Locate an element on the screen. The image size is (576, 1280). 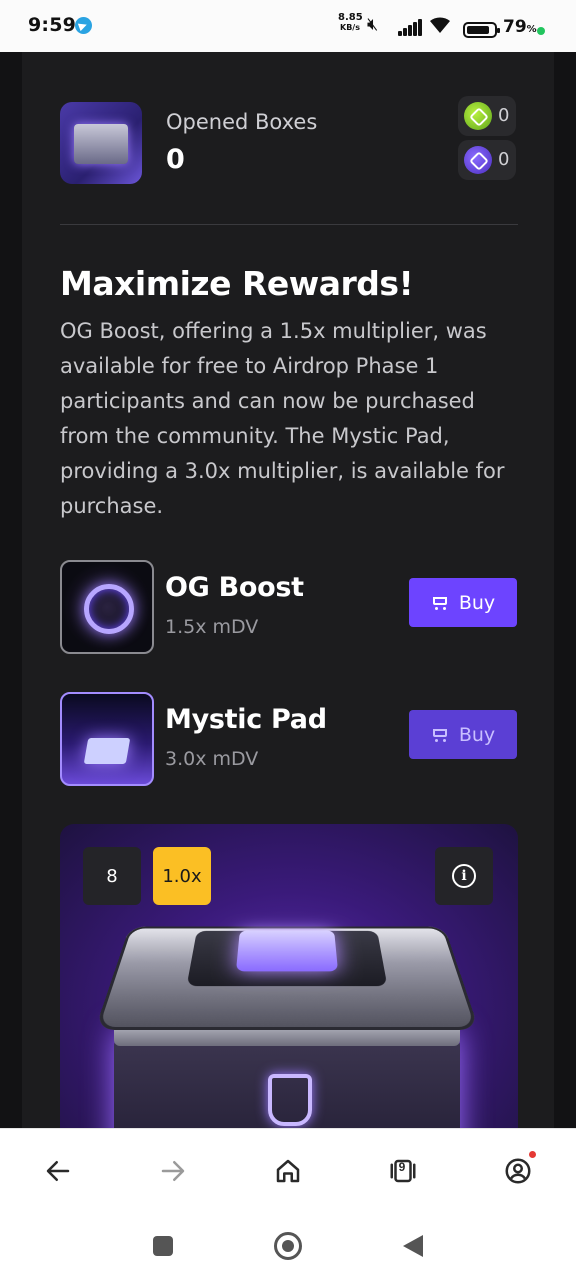
status-bar: 9:59 8.85 KB/s 🔇︎ 79% is located at coordinates (288, 26).